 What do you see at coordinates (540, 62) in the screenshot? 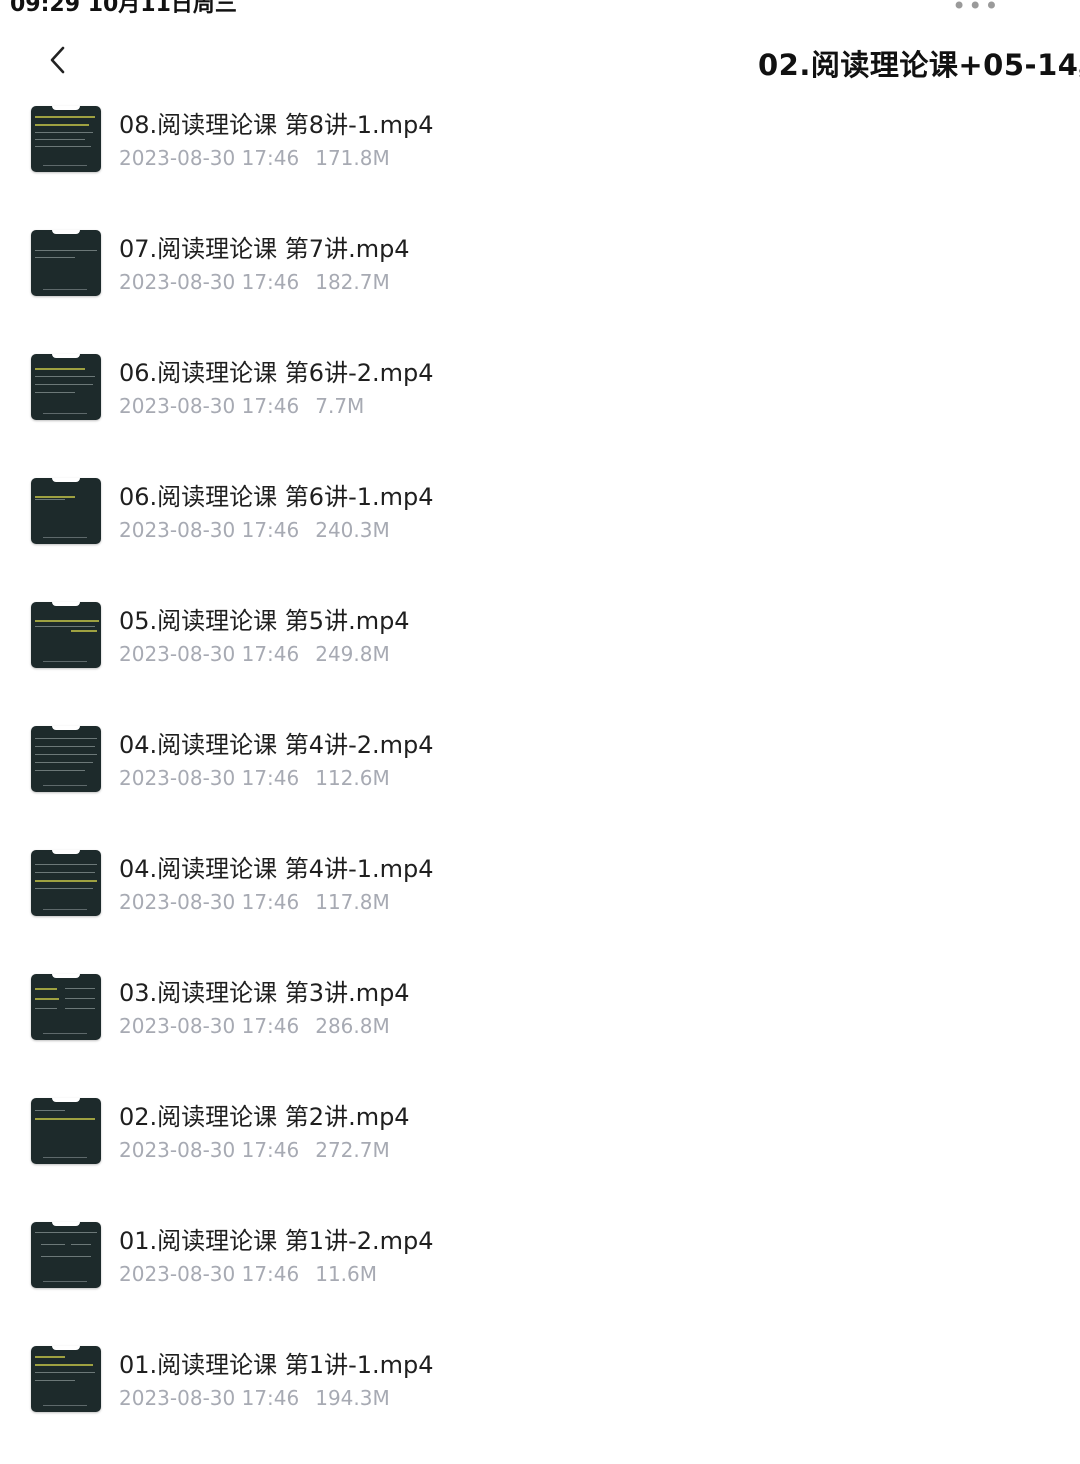
I see `nav-bar: 02.阅读理论课+05-14真` at bounding box center [540, 62].